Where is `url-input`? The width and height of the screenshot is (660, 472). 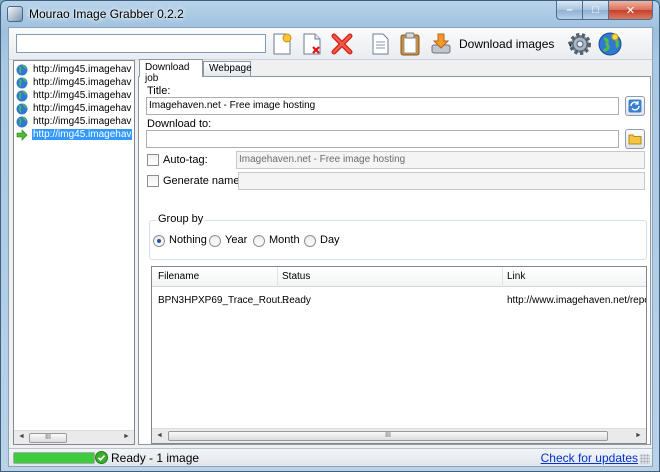
url-input is located at coordinates (141, 43).